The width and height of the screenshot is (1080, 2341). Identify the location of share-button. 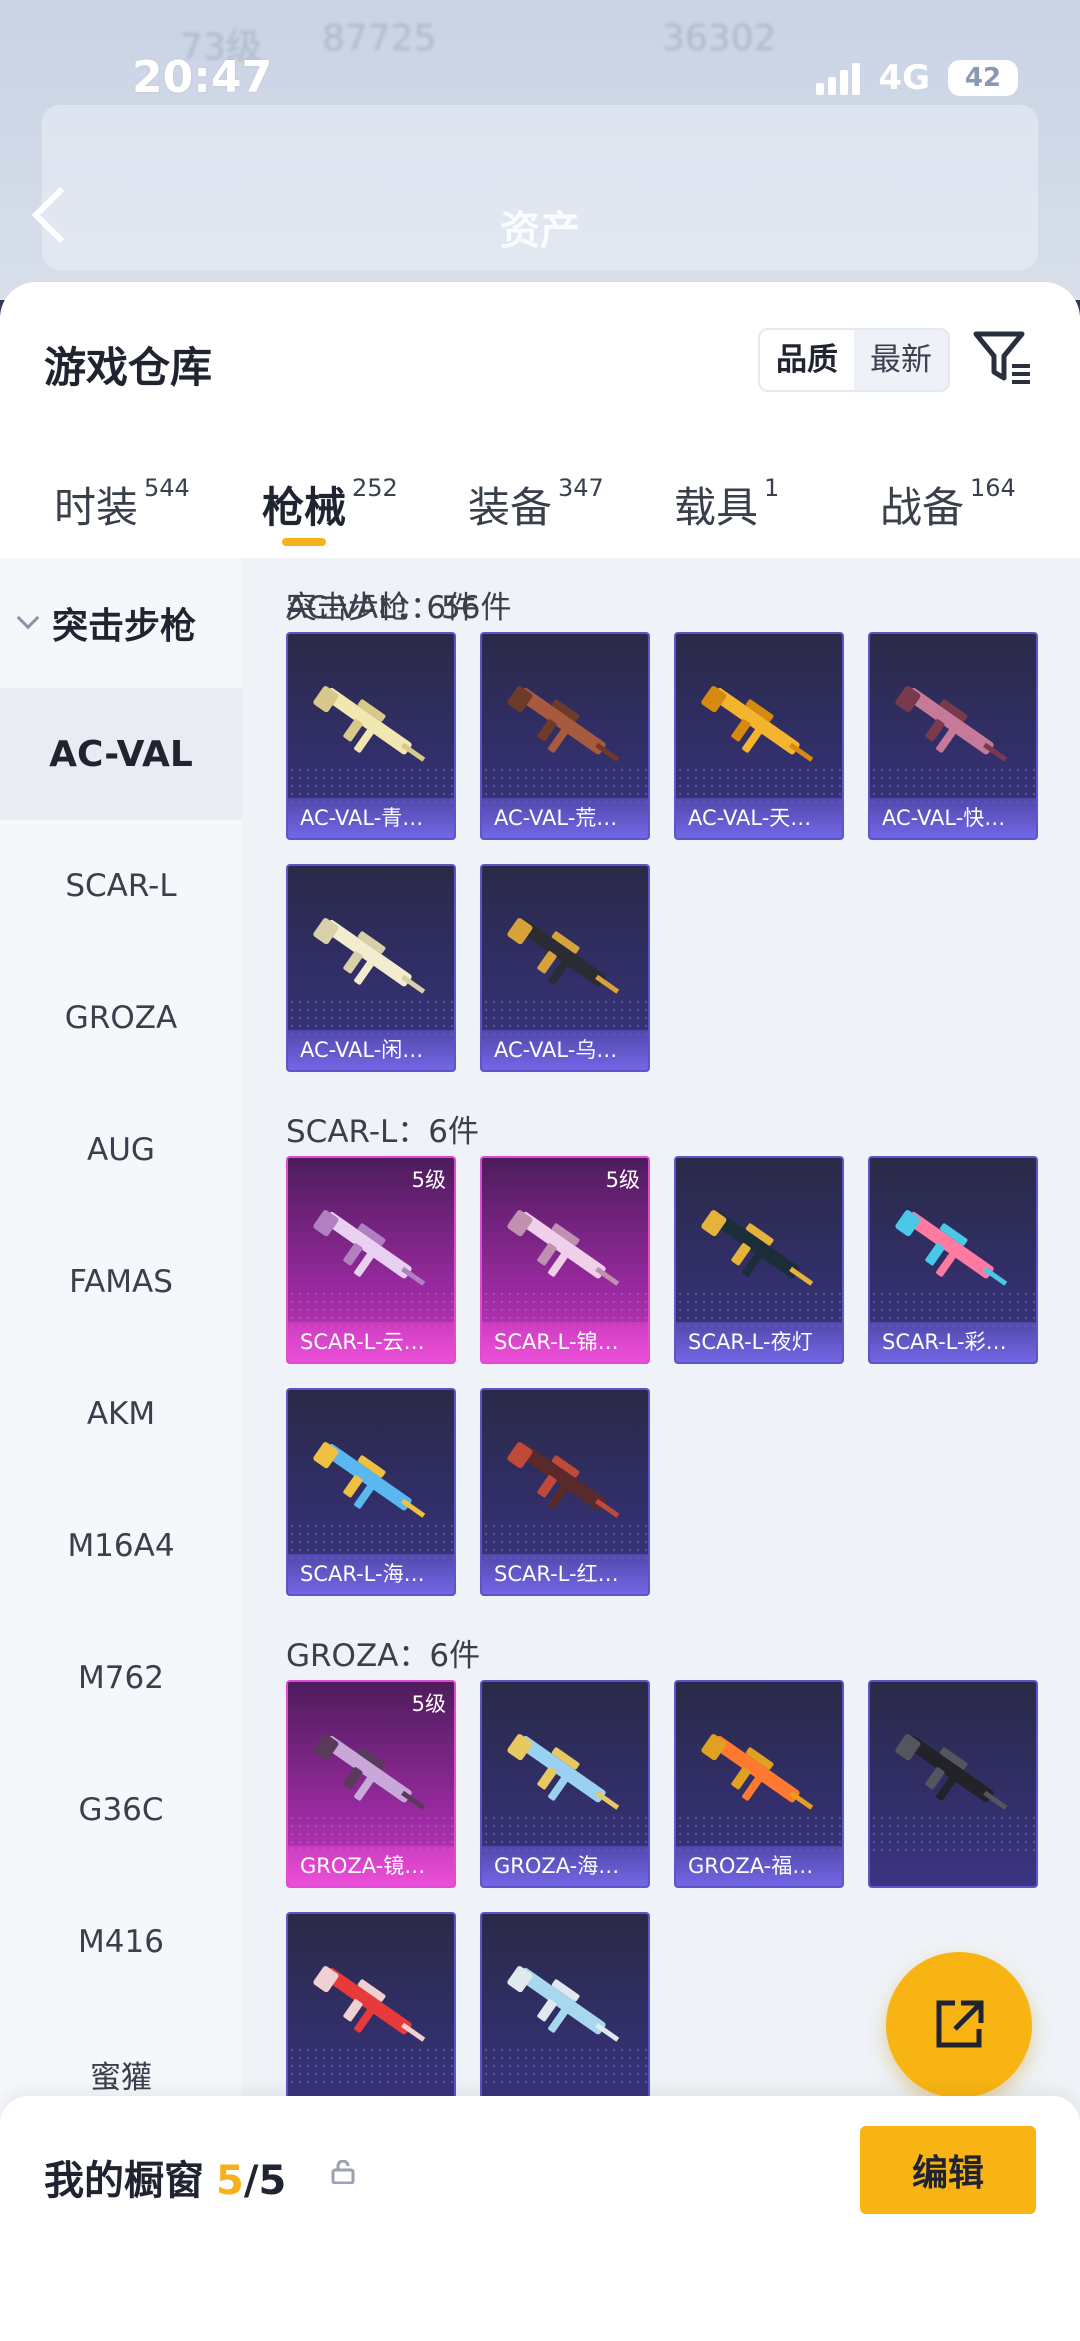
(959, 2025).